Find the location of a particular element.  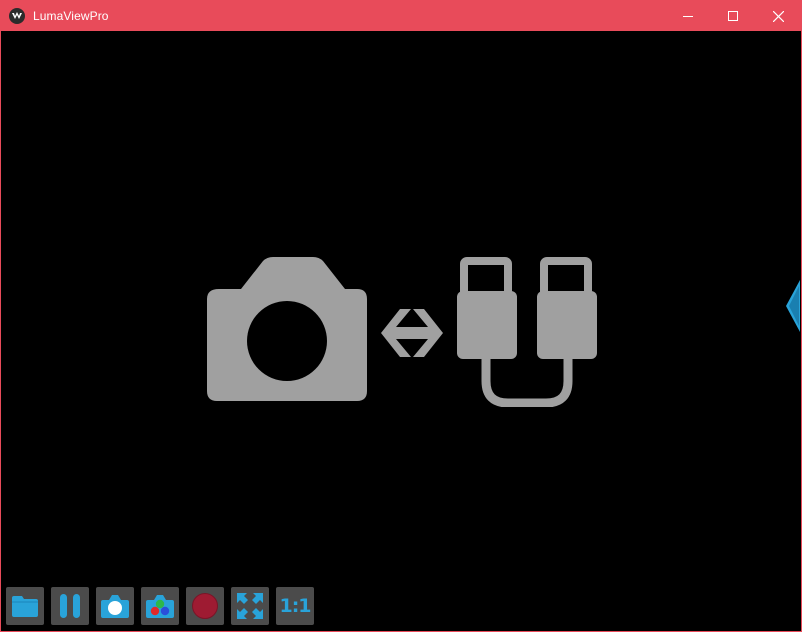

record-icon is located at coordinates (205, 606).